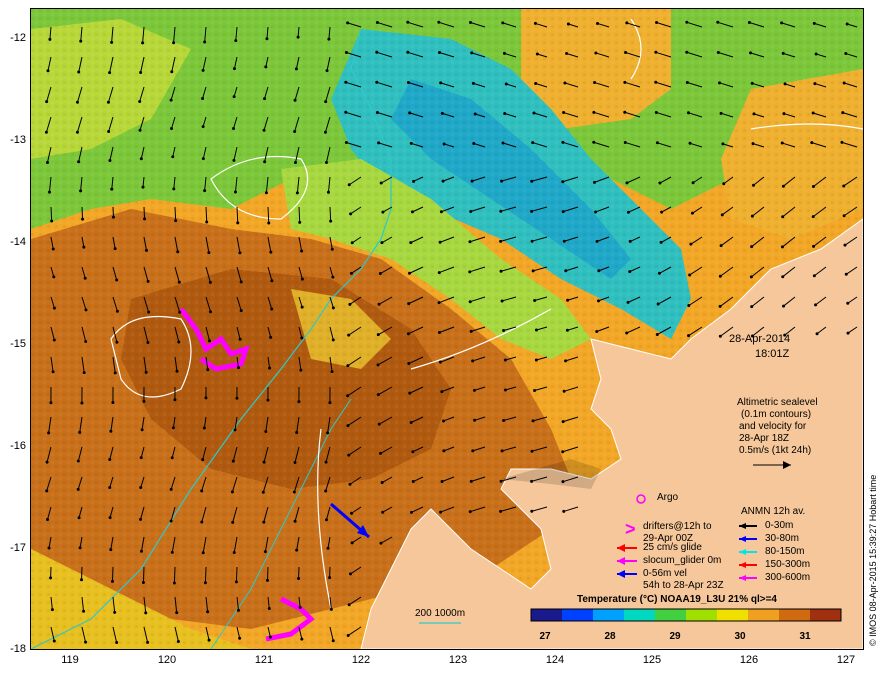 The image size is (880, 680). I want to click on anmn-item: 300-600m, so click(788, 577).